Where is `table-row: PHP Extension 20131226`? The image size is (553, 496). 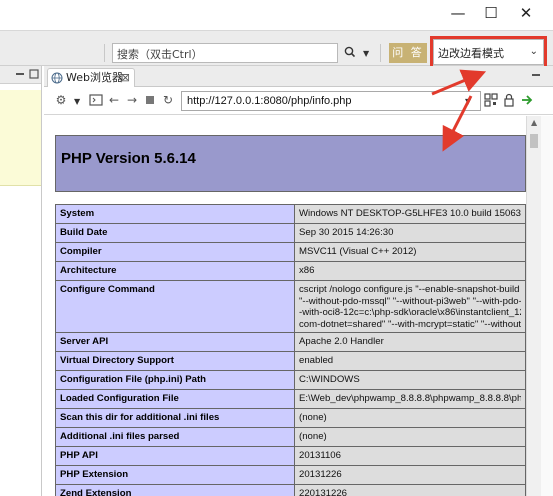
table-row: PHP Extension 20131226 is located at coordinates (290, 475).